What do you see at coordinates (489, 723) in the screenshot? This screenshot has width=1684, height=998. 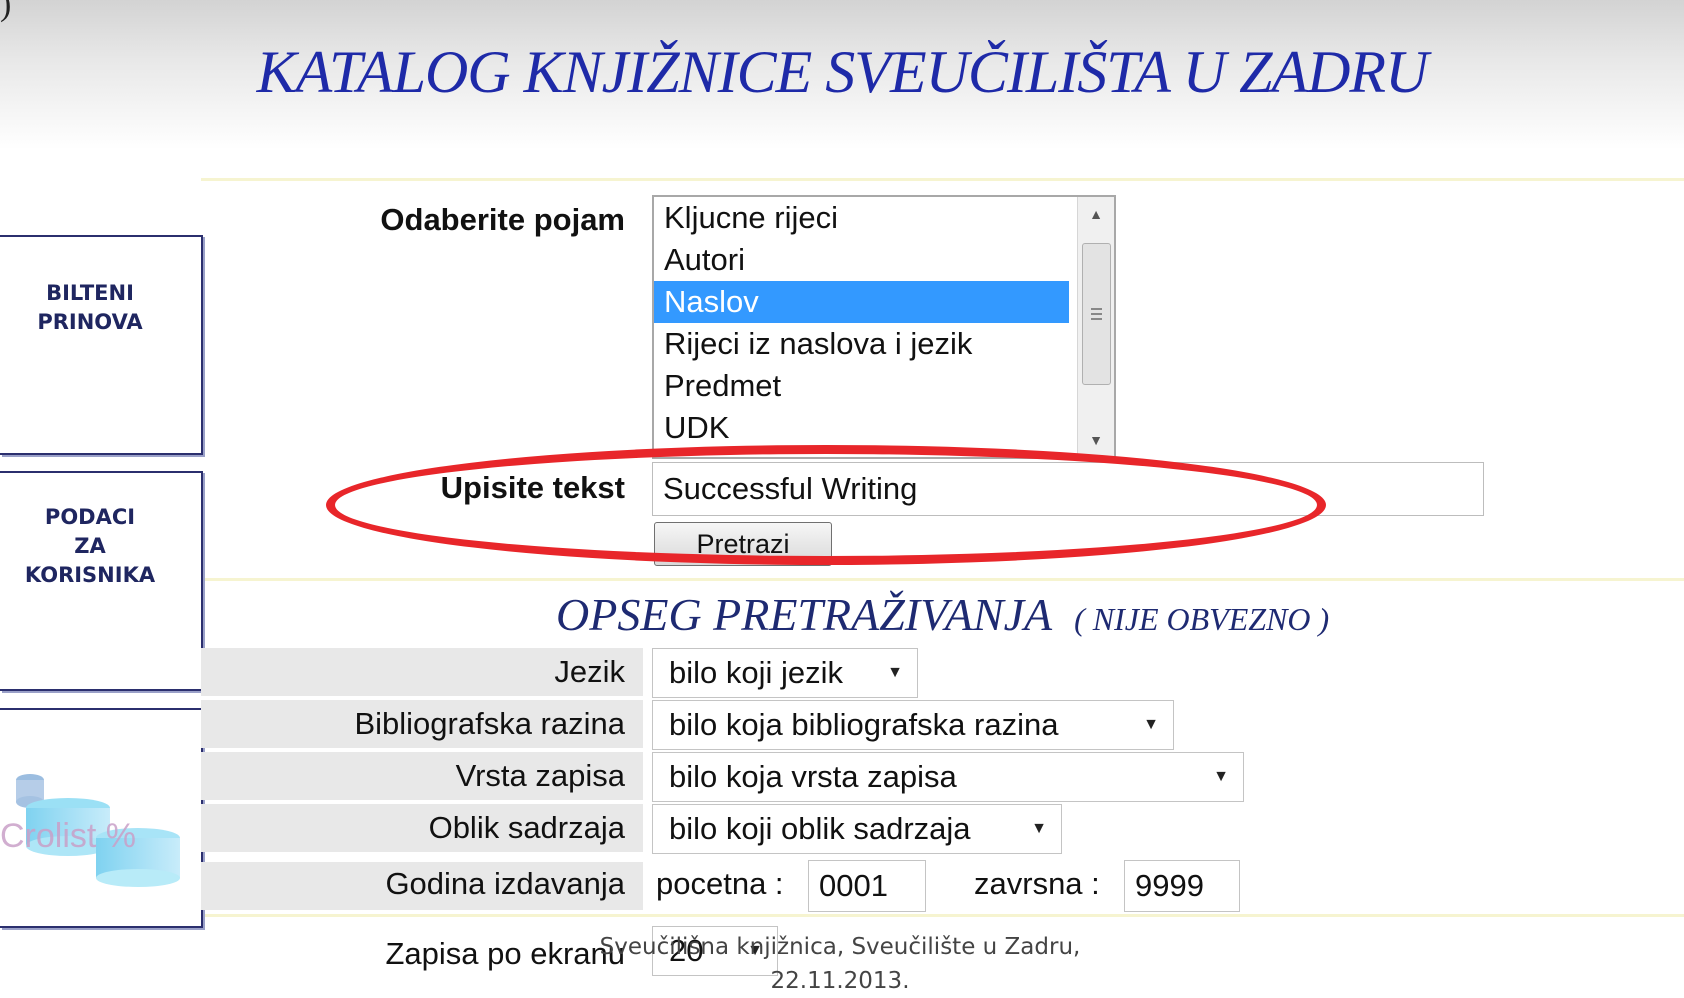 I see `biblevel-label: Bibliografska razina` at bounding box center [489, 723].